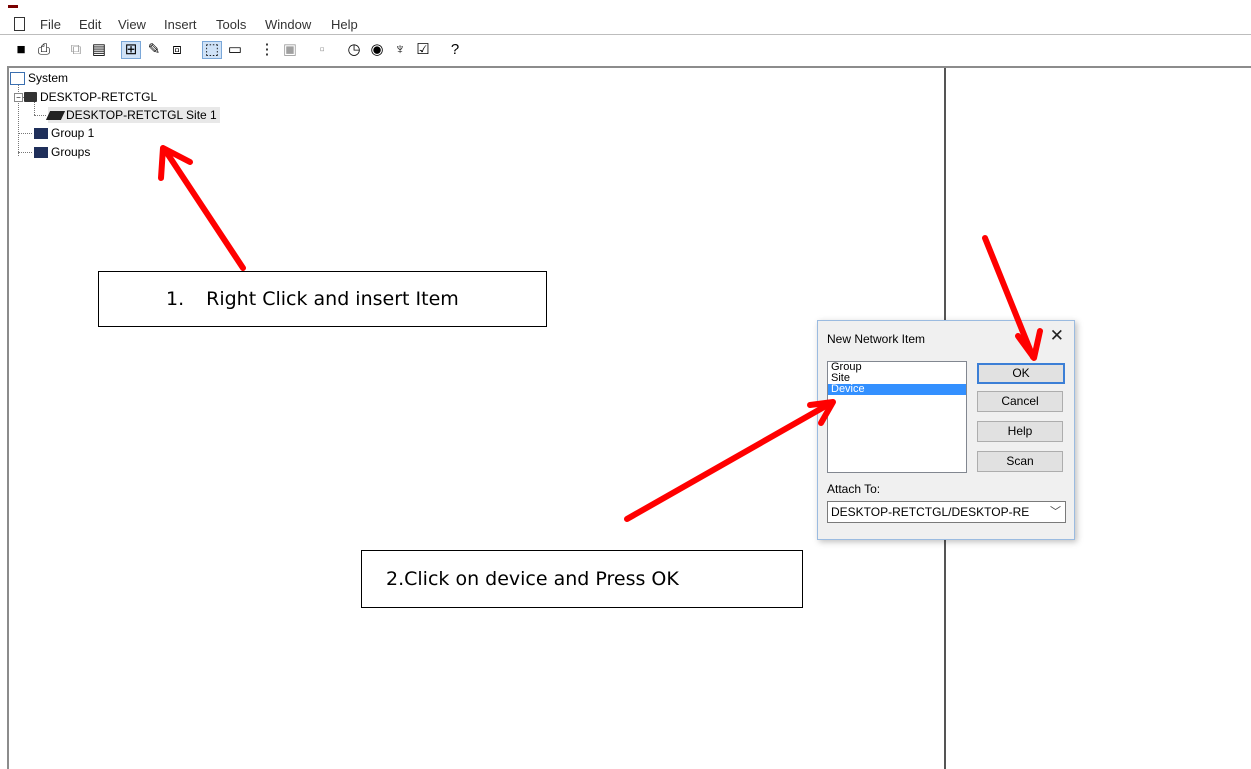 The width and height of the screenshot is (1251, 769). Describe the element at coordinates (204, 209) in the screenshot. I see `arrow-to-site` at that location.